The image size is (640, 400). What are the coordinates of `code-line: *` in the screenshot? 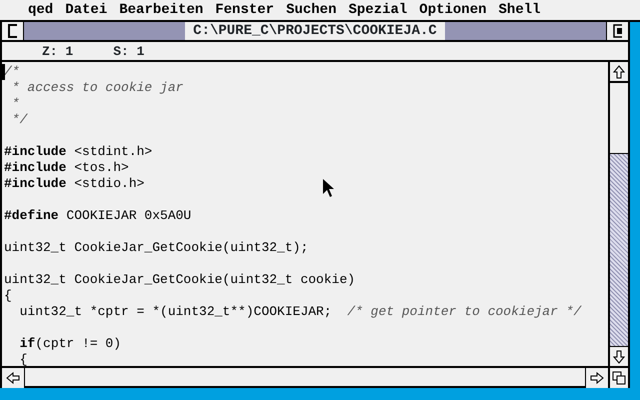 It's located at (15, 104).